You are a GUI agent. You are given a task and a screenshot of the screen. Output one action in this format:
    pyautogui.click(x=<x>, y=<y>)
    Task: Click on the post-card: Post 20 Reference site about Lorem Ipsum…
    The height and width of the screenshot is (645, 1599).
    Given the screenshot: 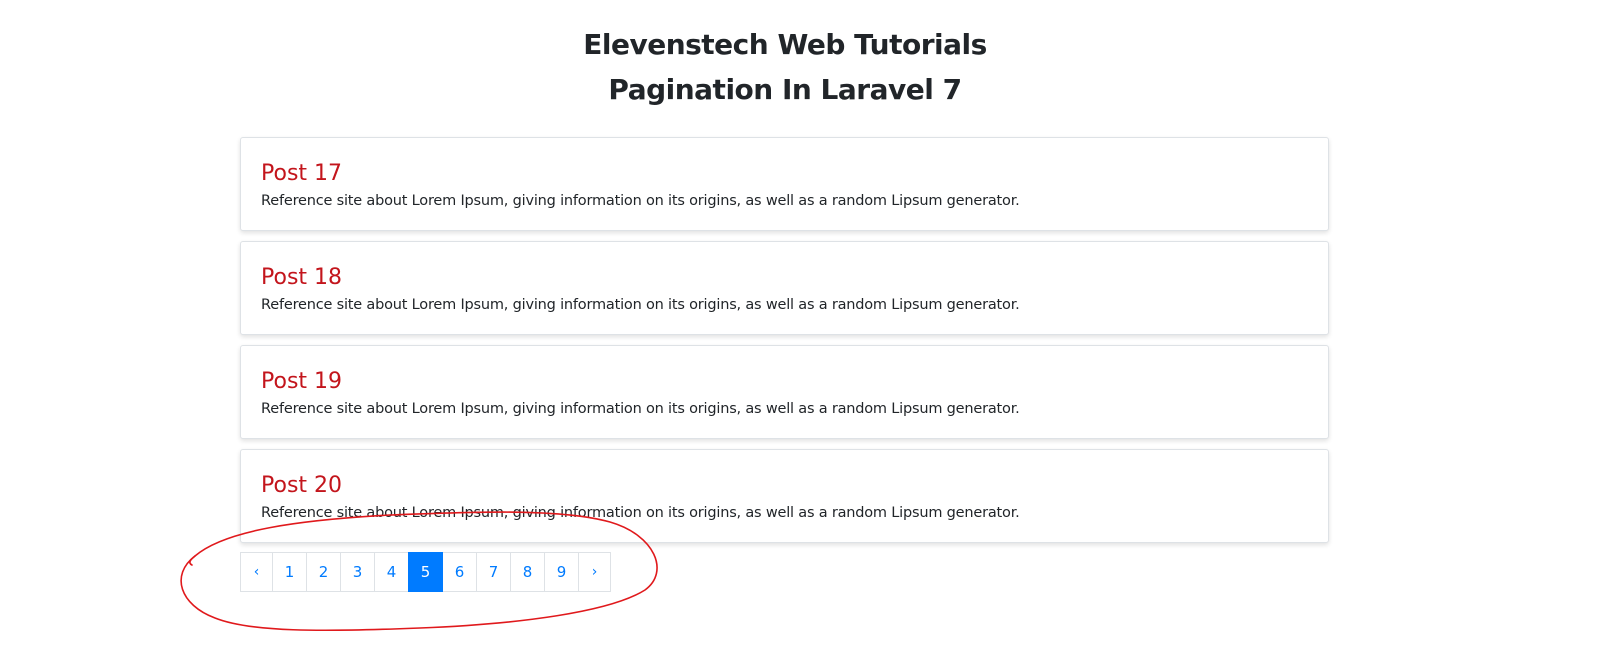 What is the action you would take?
    pyautogui.click(x=784, y=496)
    